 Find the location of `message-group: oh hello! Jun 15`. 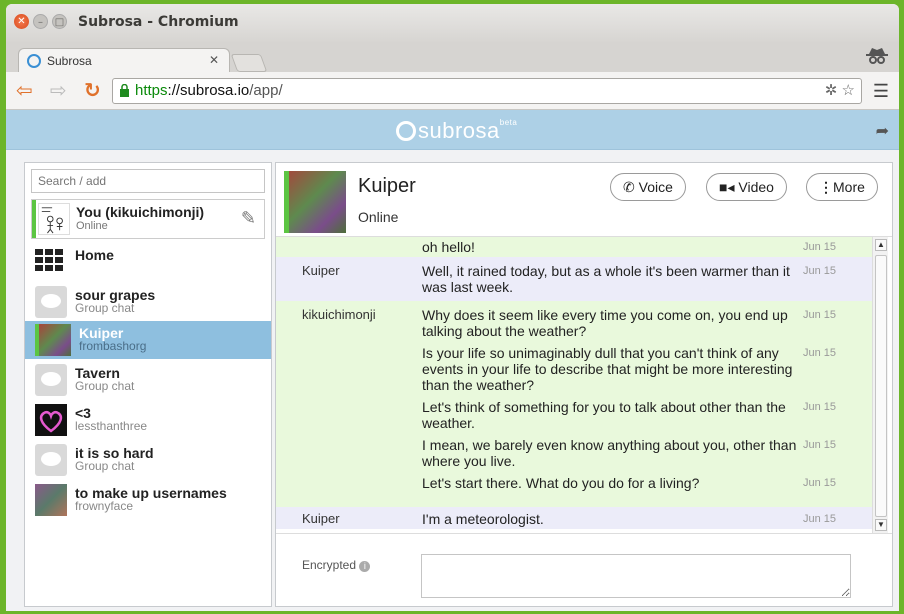

message-group: oh hello! Jun 15 is located at coordinates (574, 247).